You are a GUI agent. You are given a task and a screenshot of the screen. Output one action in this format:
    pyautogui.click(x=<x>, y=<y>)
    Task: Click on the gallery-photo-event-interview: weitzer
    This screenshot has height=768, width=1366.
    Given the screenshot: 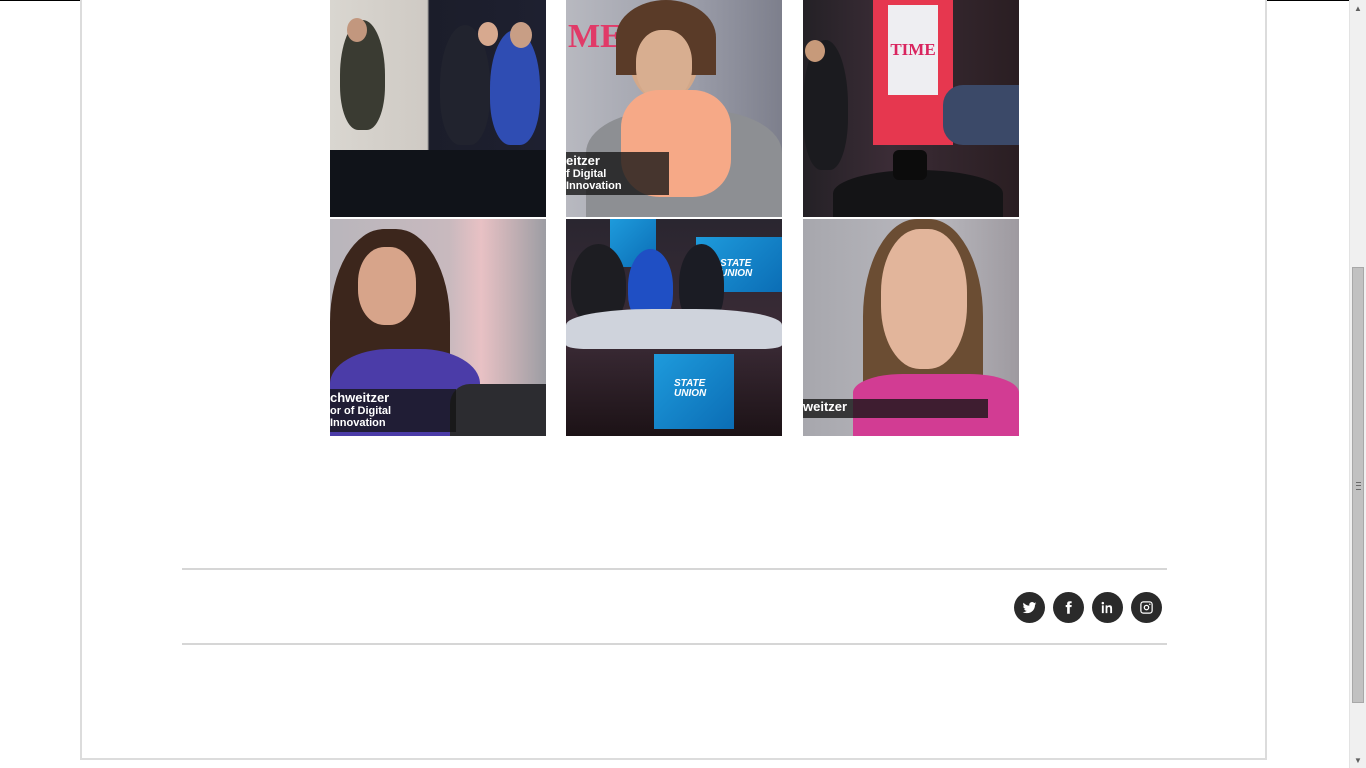 What is the action you would take?
    pyautogui.click(x=911, y=327)
    